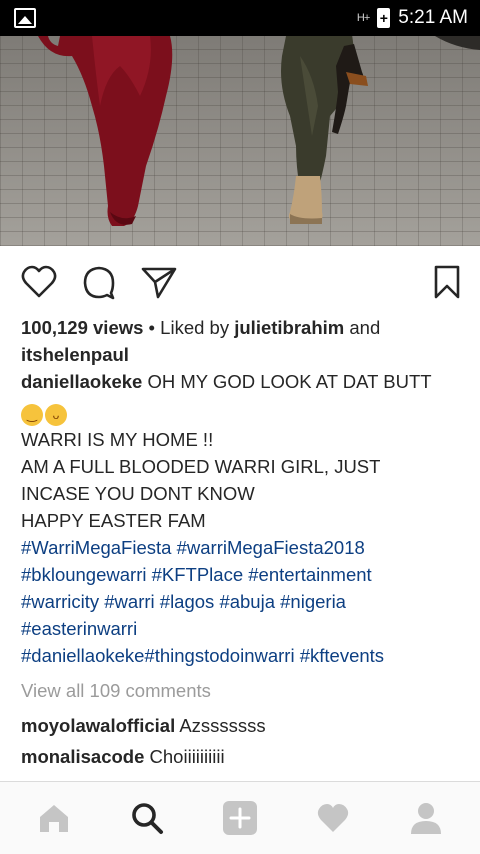 The width and height of the screenshot is (480, 854). I want to click on hashtag: #warri, so click(129, 601).